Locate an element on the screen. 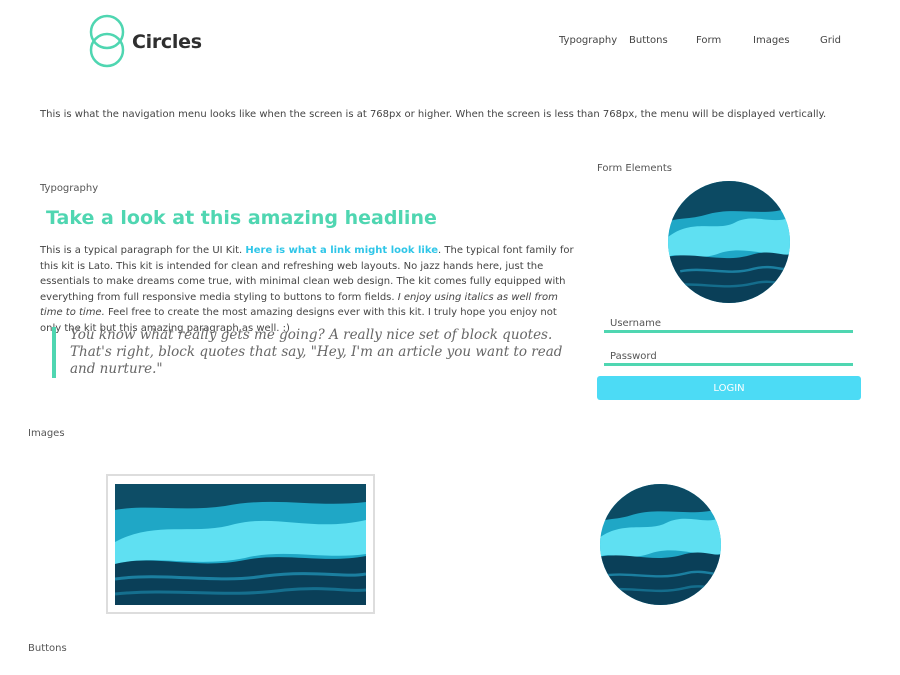 Image resolution: width=900 pixels, height=675 pixels. nav-item-grid: Grid is located at coordinates (830, 40).